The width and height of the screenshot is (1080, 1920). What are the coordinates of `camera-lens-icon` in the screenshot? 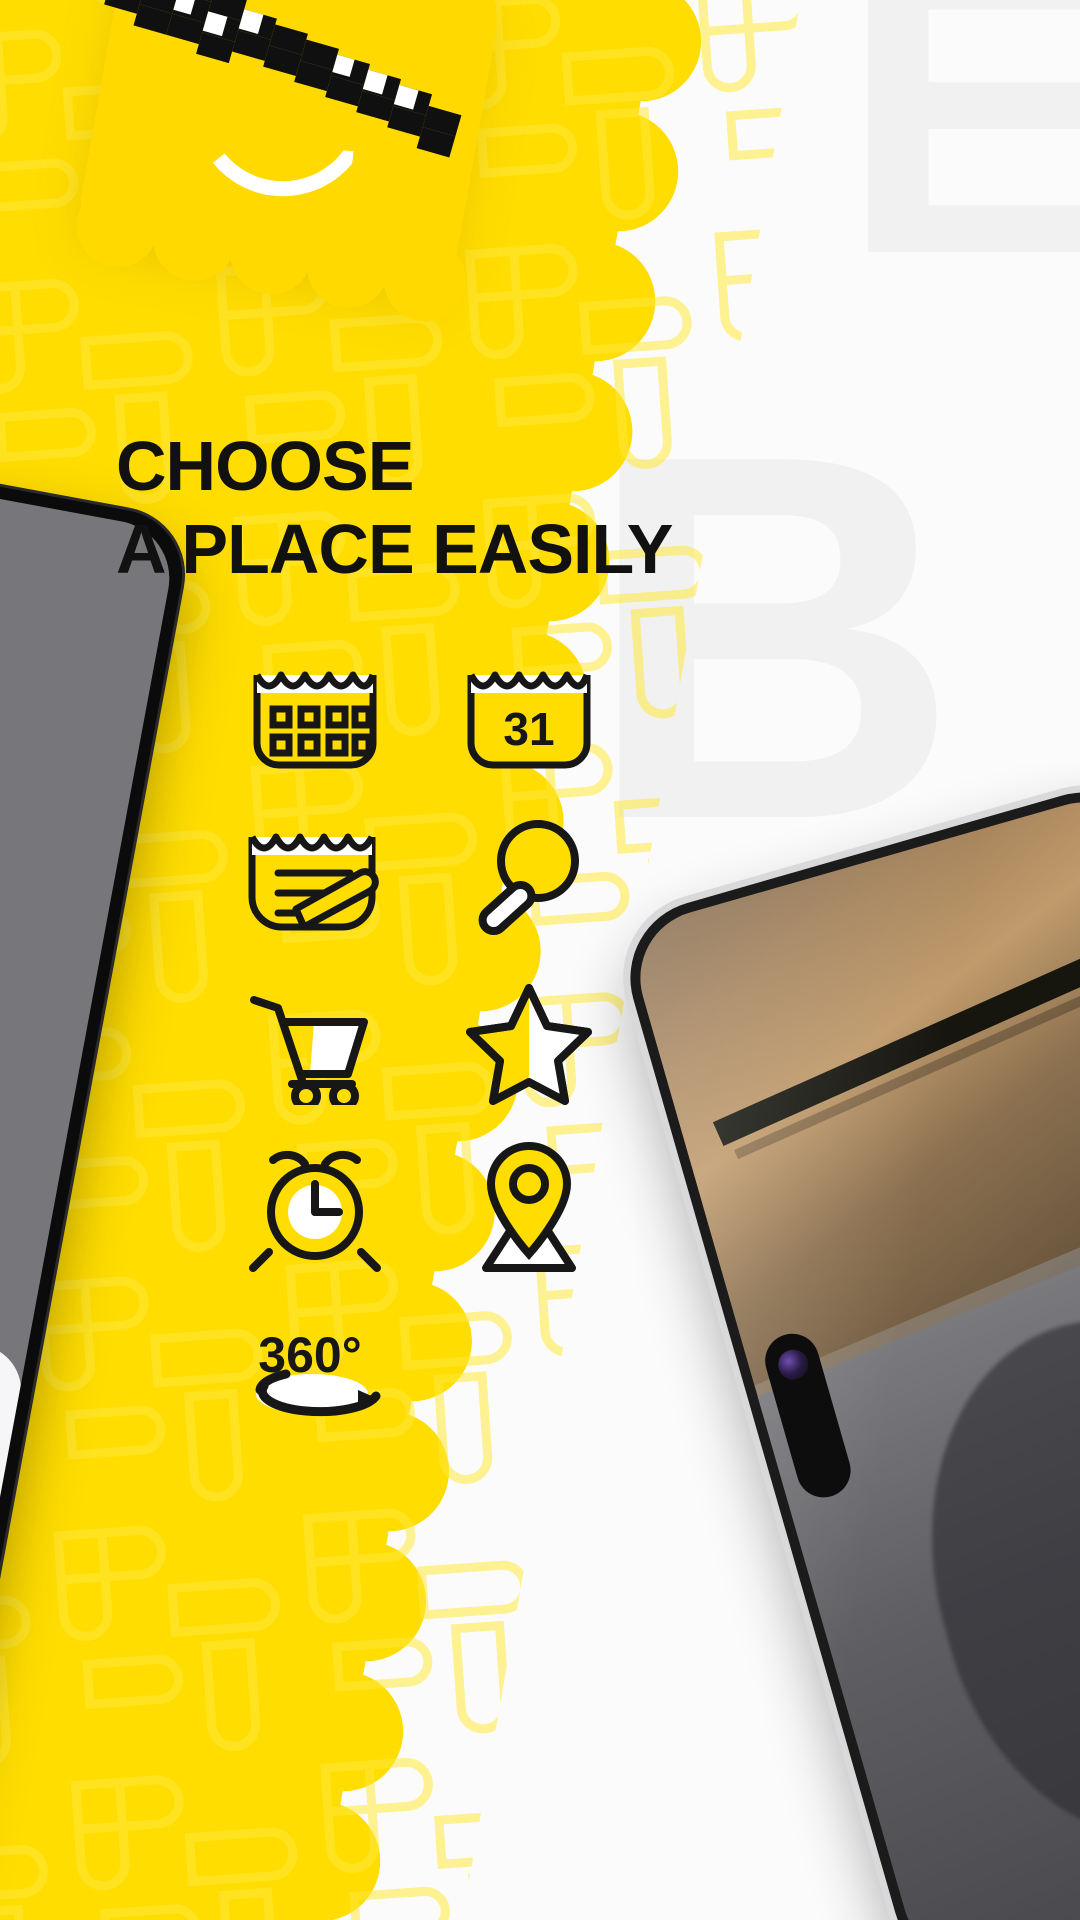 It's located at (793, 1365).